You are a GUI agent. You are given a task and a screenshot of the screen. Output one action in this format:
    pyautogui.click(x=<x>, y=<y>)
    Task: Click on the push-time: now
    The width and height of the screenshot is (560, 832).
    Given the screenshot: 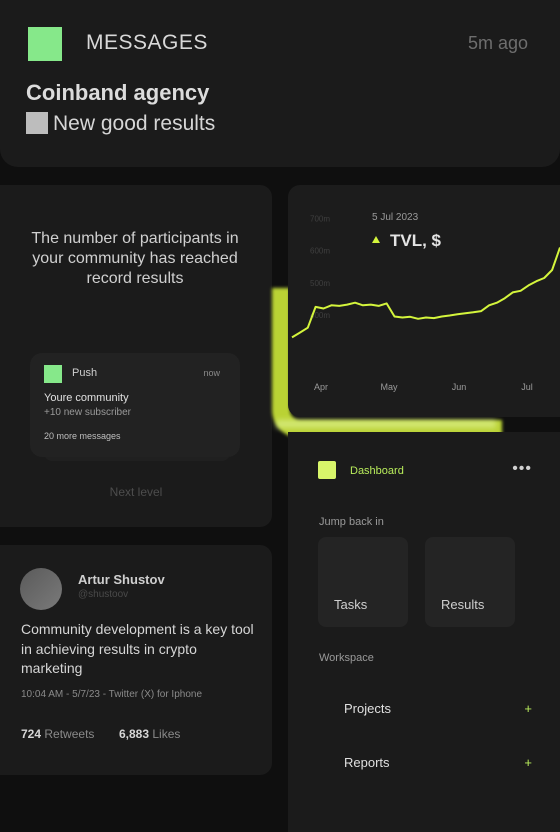 What is the action you would take?
    pyautogui.click(x=211, y=373)
    